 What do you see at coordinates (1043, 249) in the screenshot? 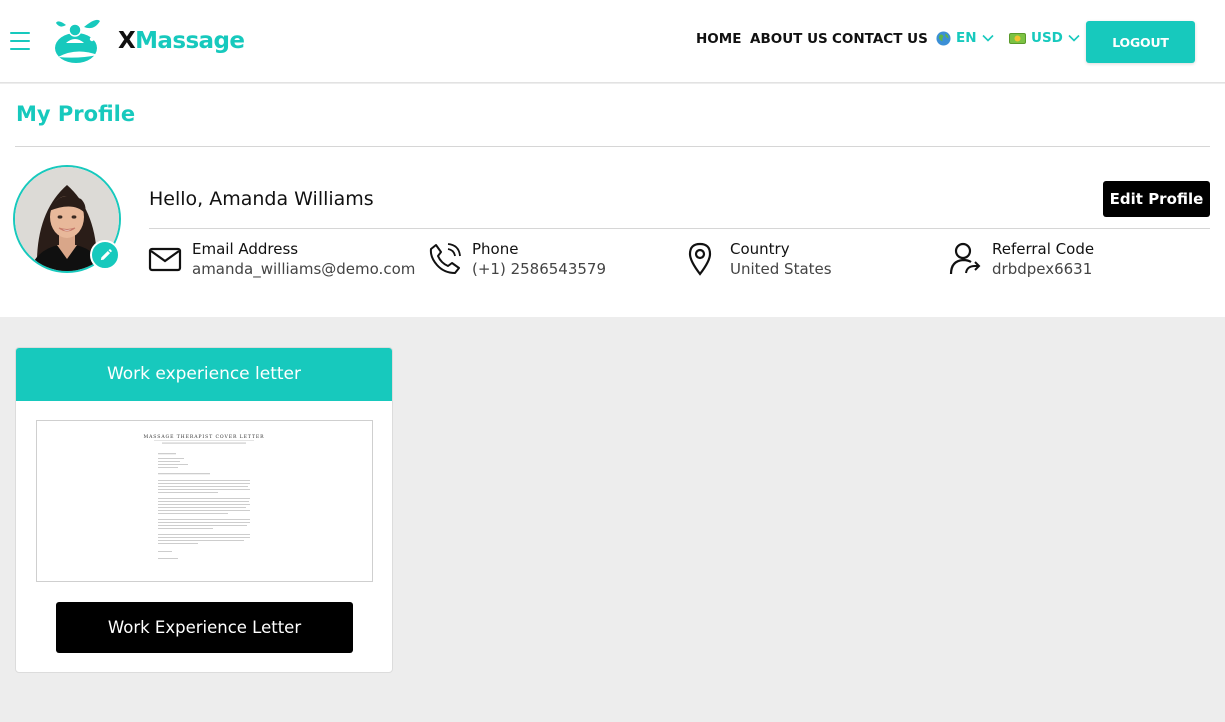
I see `referral-label: Referral Code` at bounding box center [1043, 249].